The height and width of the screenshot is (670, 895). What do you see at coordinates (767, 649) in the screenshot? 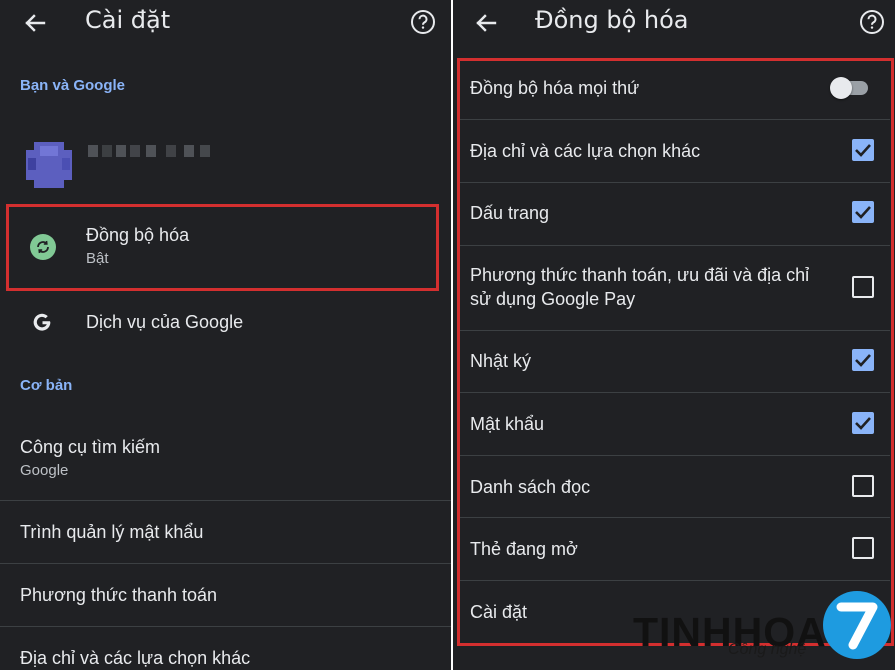
I see `logo-tagline: Công nghệ` at bounding box center [767, 649].